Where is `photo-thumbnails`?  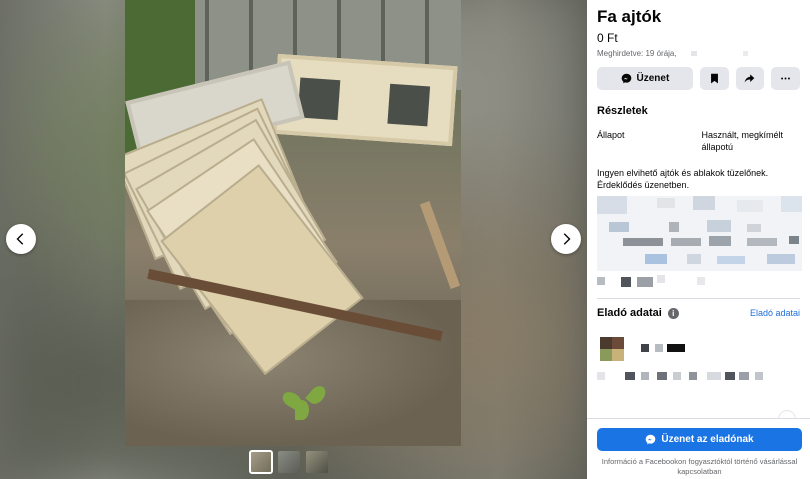 photo-thumbnails is located at coordinates (288, 462).